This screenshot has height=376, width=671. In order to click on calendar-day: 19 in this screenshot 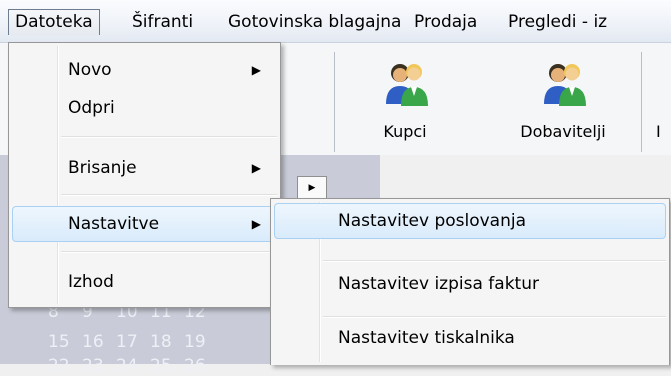, I will do `click(201, 342)`.